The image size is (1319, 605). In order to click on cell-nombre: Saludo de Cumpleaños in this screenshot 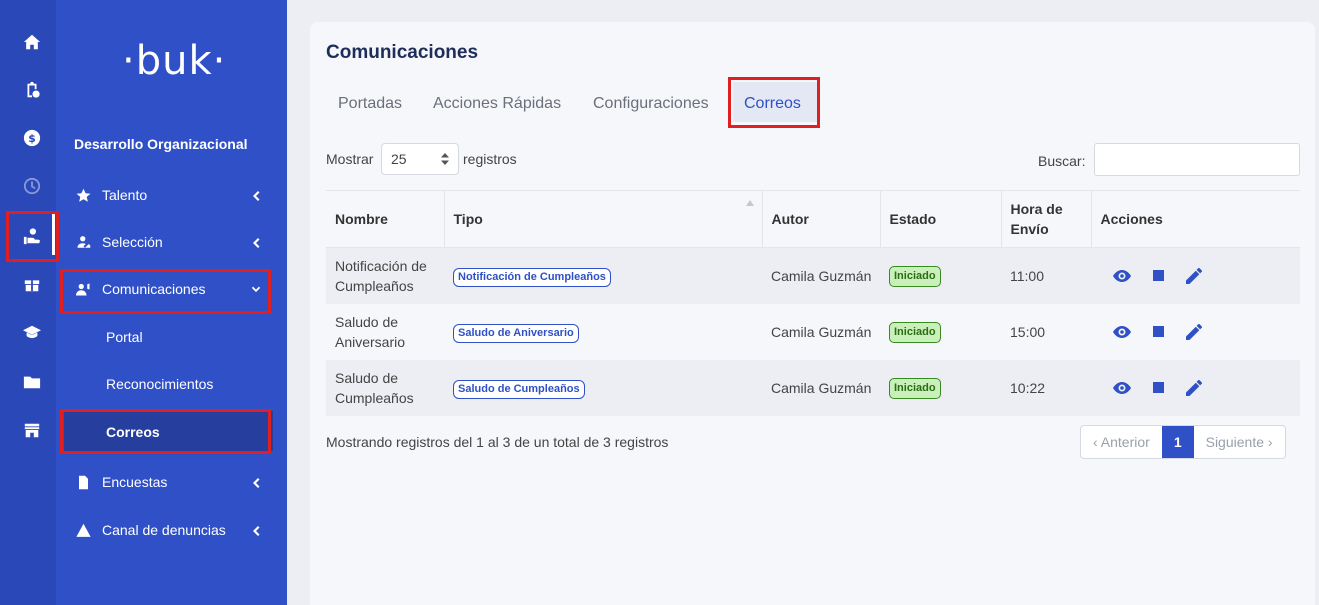, I will do `click(385, 387)`.